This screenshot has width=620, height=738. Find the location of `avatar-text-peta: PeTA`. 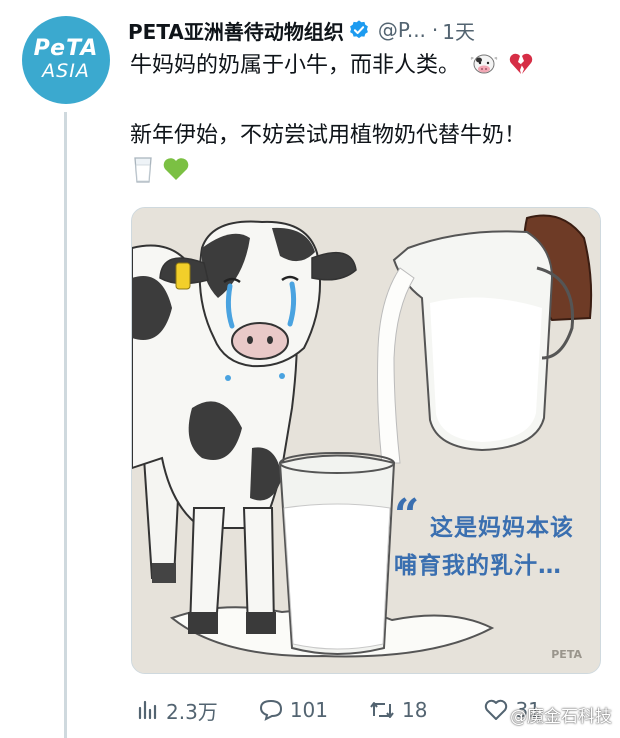

avatar-text-peta: PeTA is located at coordinates (66, 48).